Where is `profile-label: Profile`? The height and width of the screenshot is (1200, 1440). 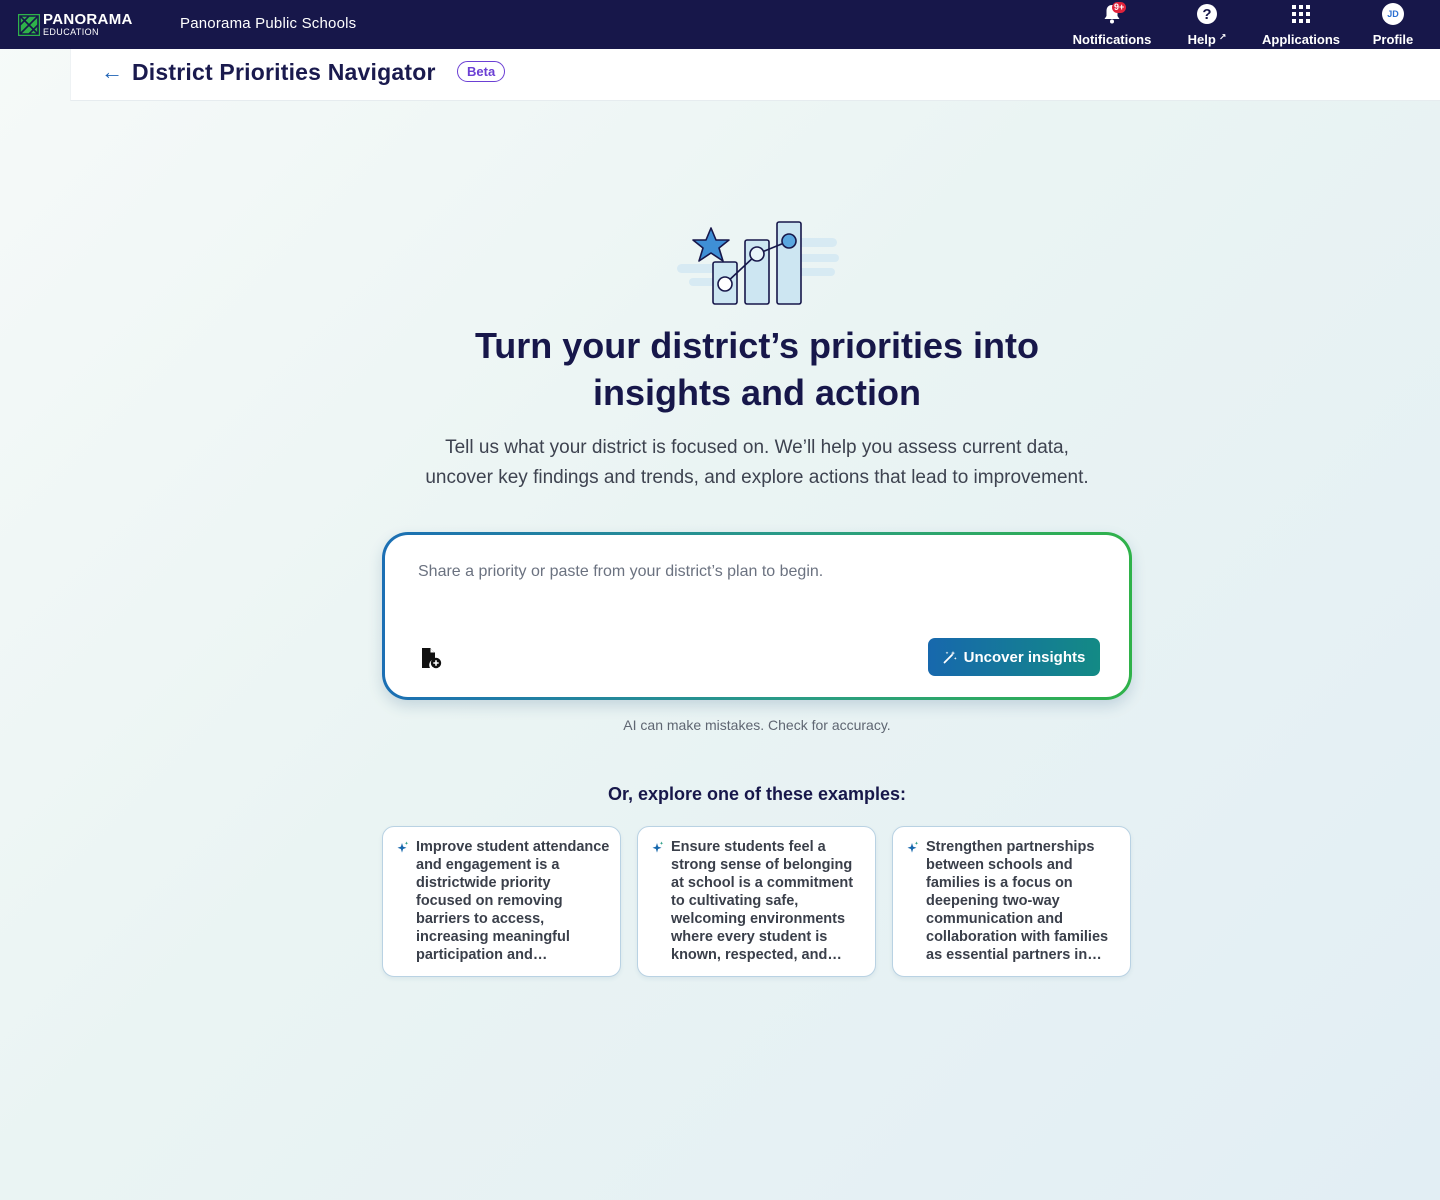
profile-label: Profile is located at coordinates (1393, 39).